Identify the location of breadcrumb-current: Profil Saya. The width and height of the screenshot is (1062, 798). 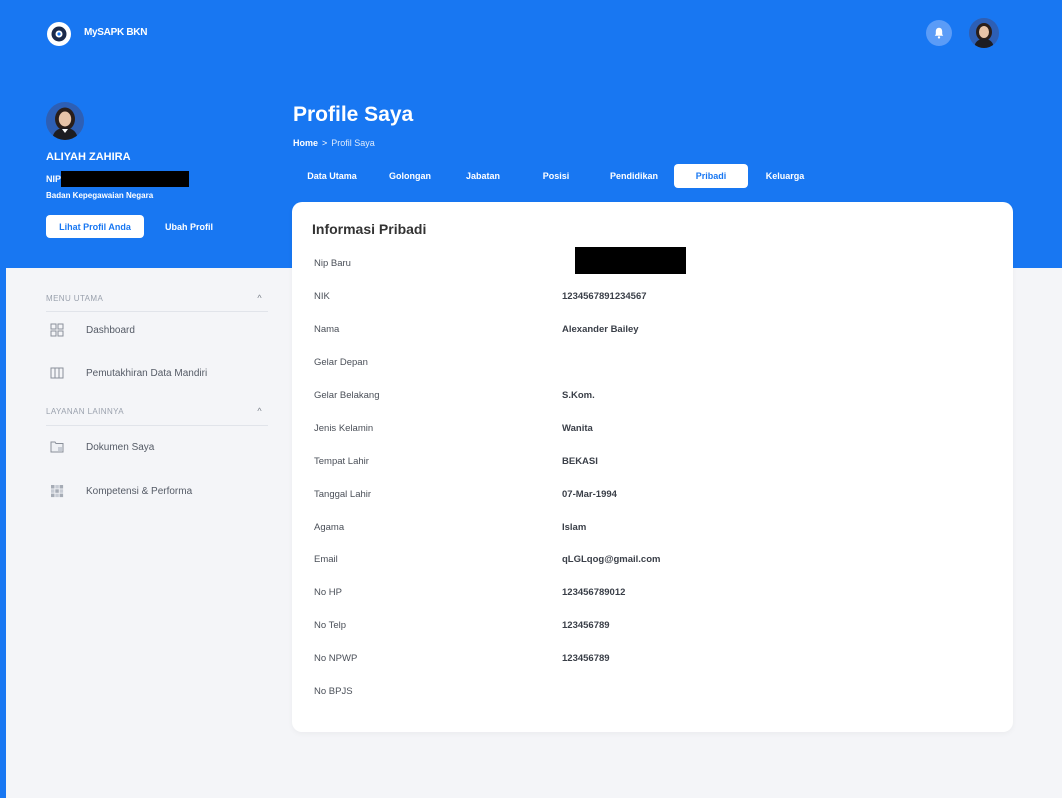
(353, 143).